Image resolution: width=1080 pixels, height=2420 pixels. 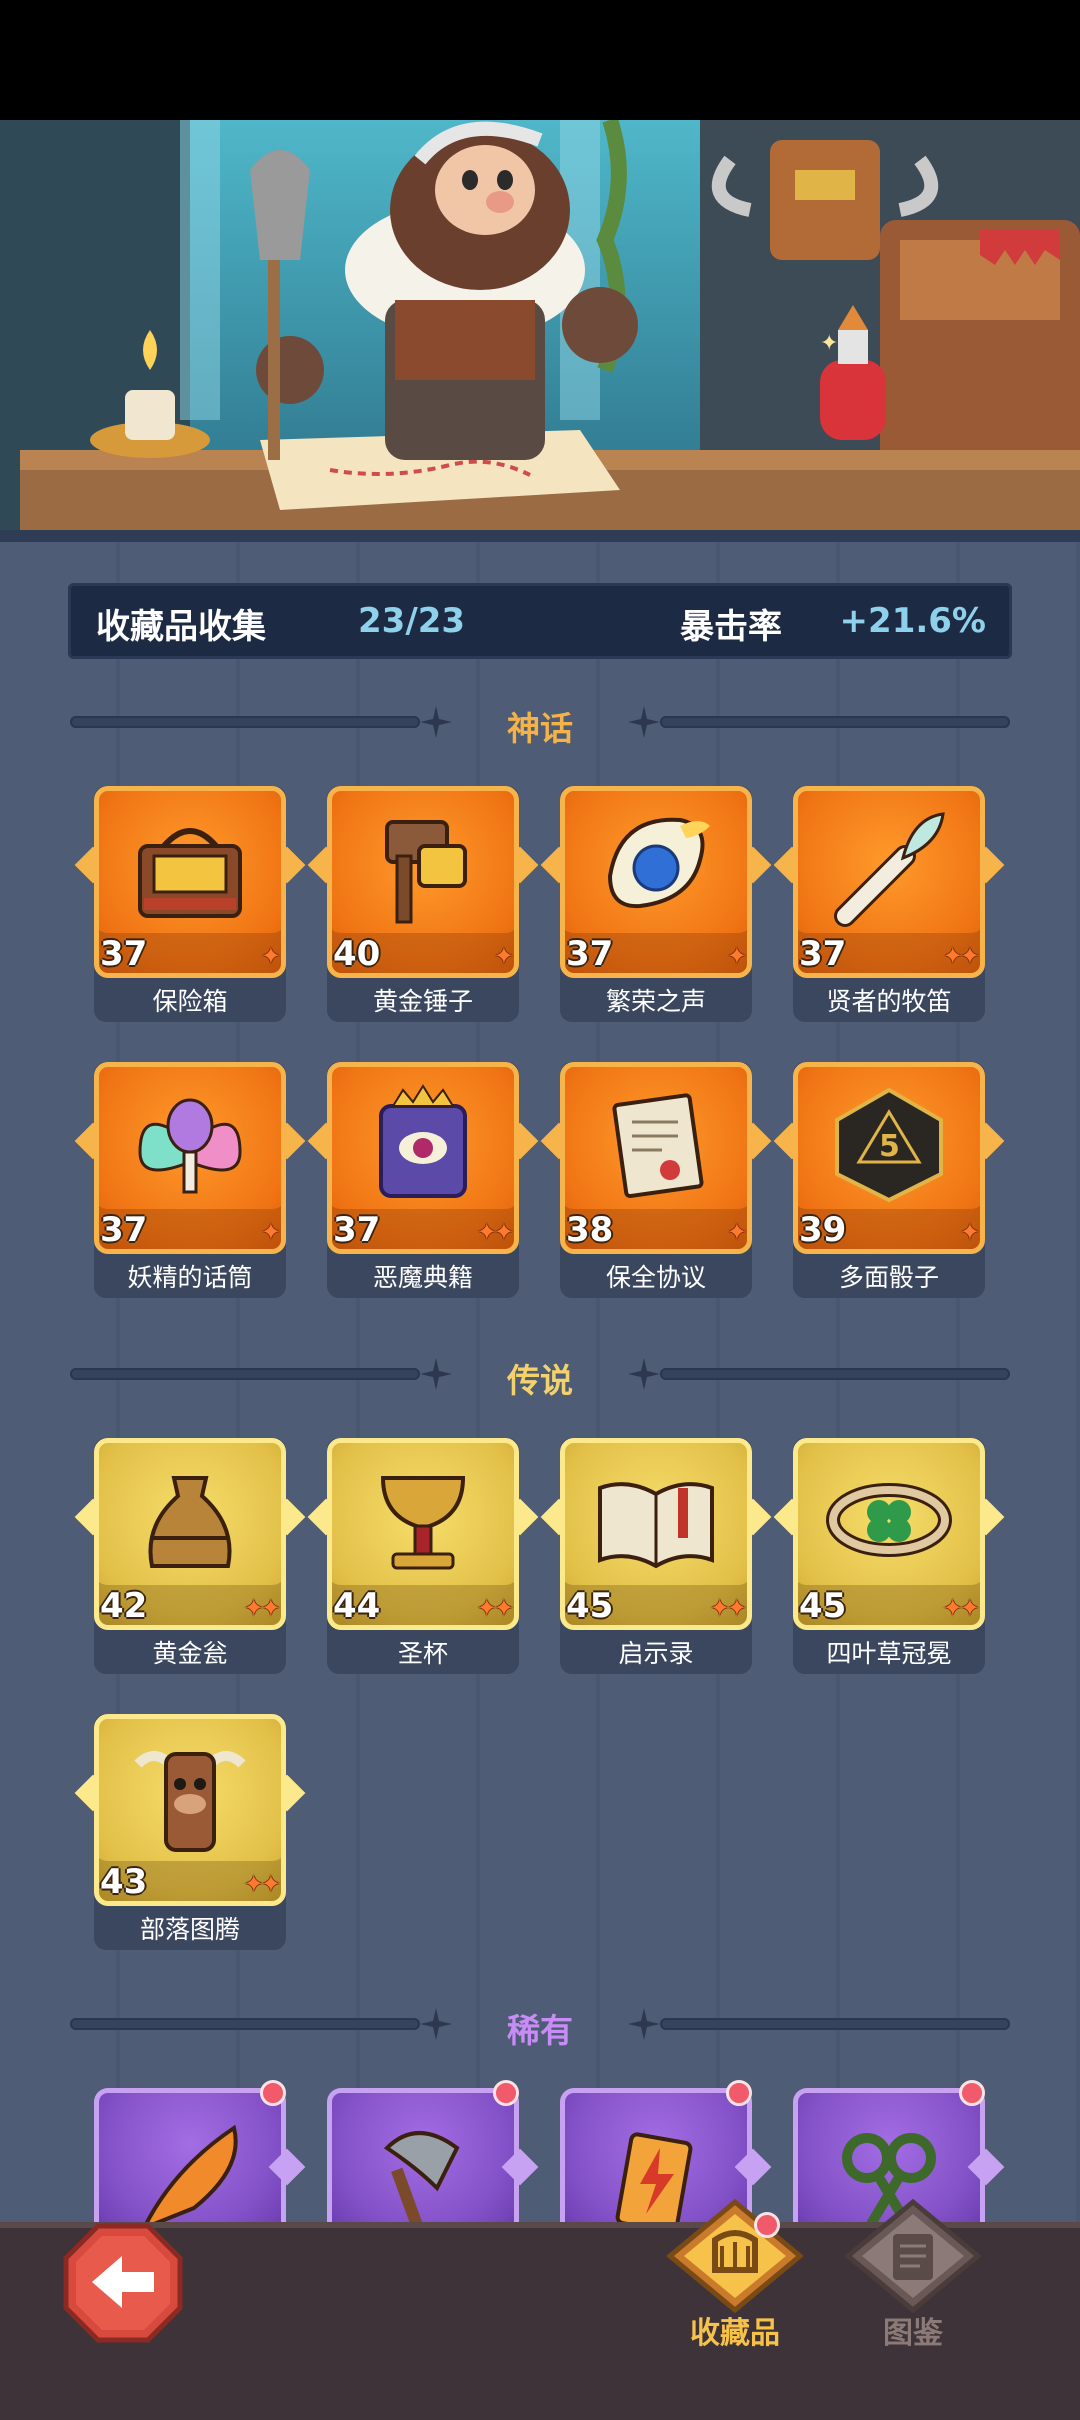 What do you see at coordinates (426, 872) in the screenshot?
I see `golden-hammer-icon` at bounding box center [426, 872].